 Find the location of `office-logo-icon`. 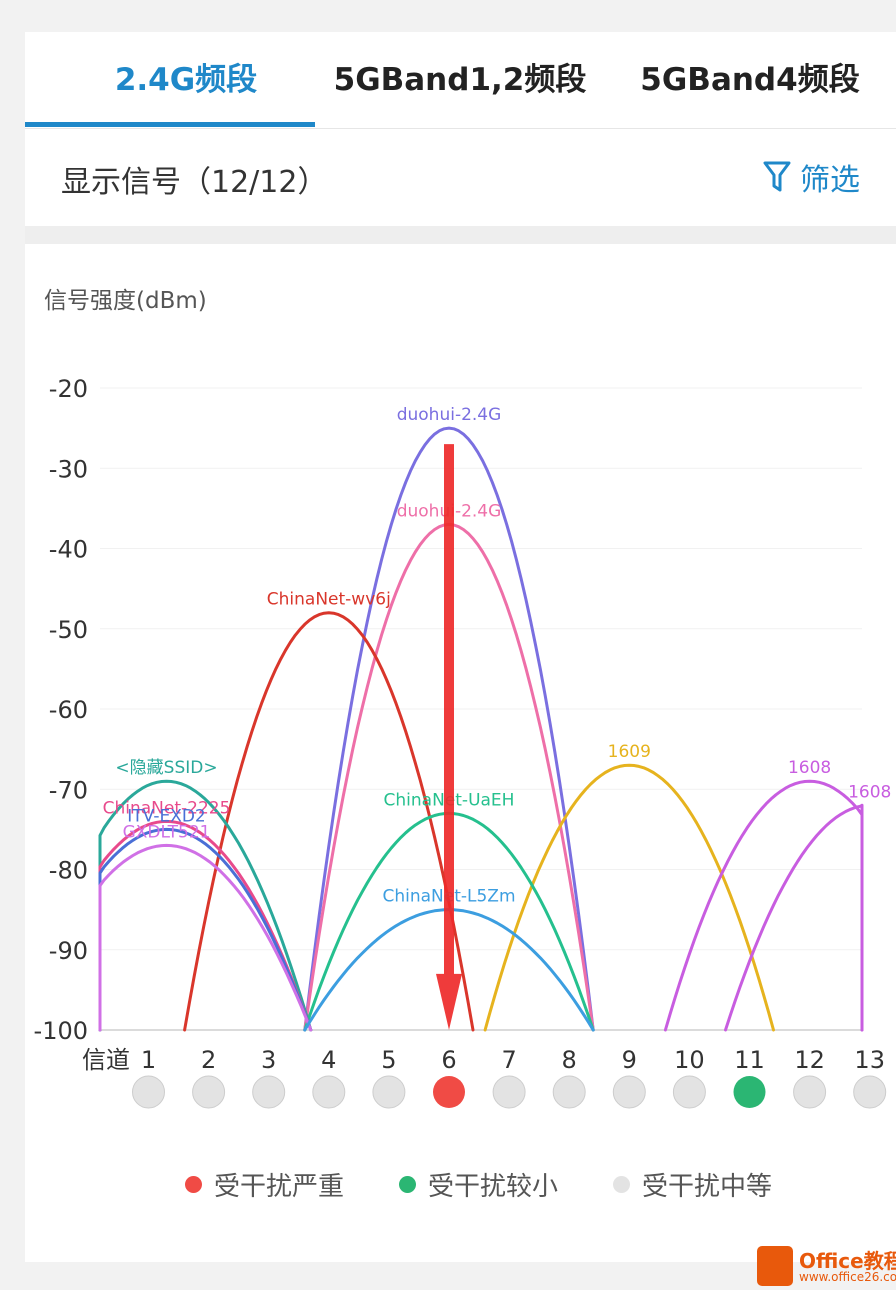

office-logo-icon is located at coordinates (775, 1266).